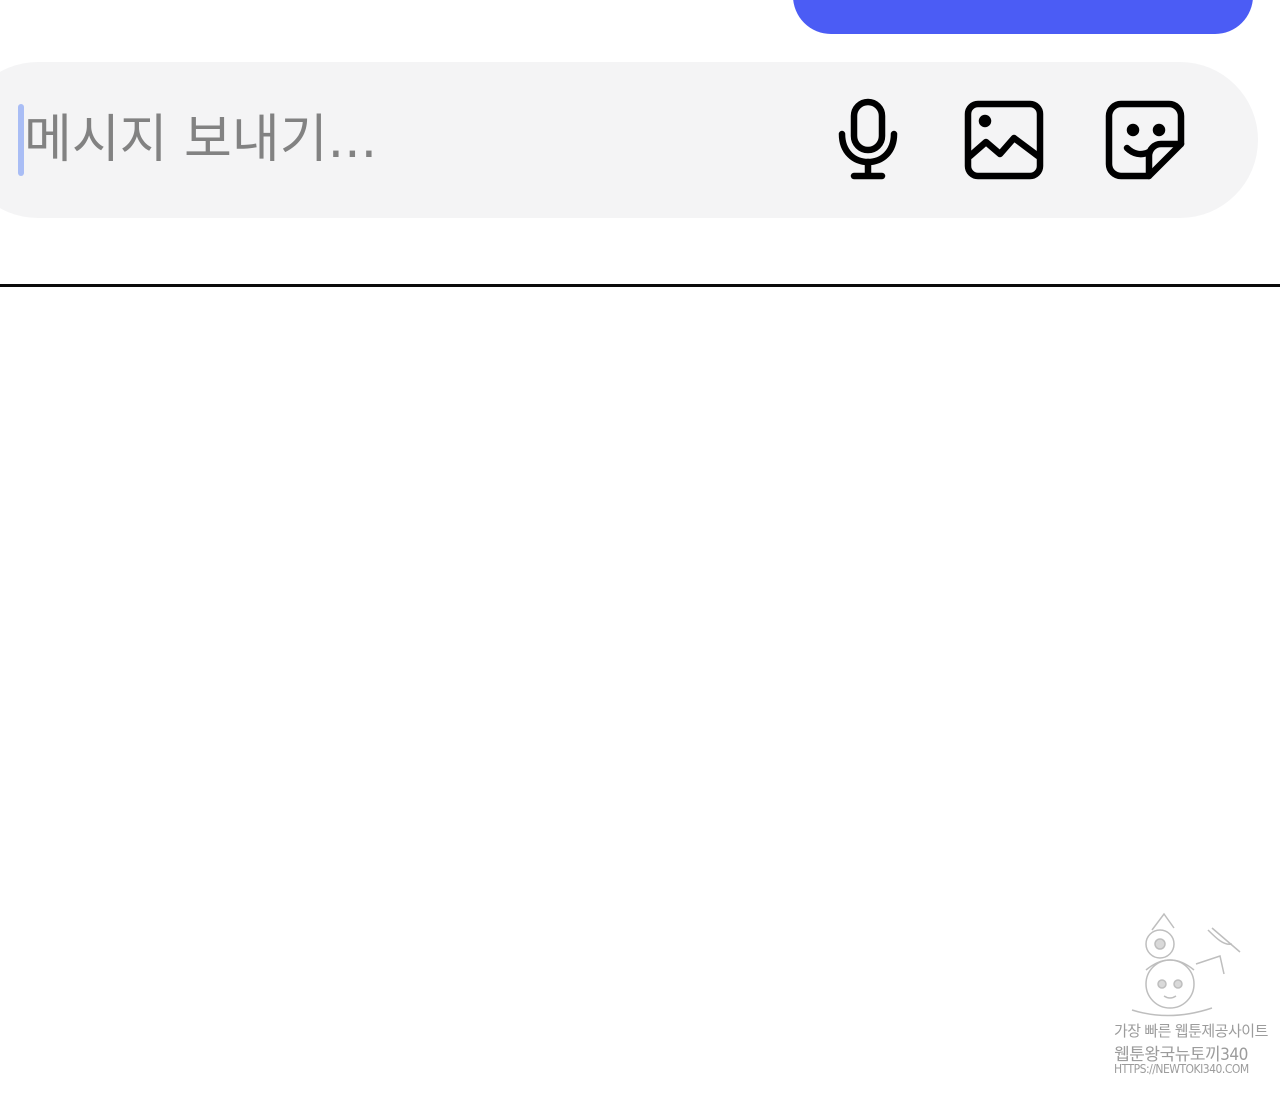 This screenshot has height=1098, width=1280. Describe the element at coordinates (1181, 1069) in the screenshot. I see `watermark-line-3: HTTPS://NEWTOKI340.COM` at that location.